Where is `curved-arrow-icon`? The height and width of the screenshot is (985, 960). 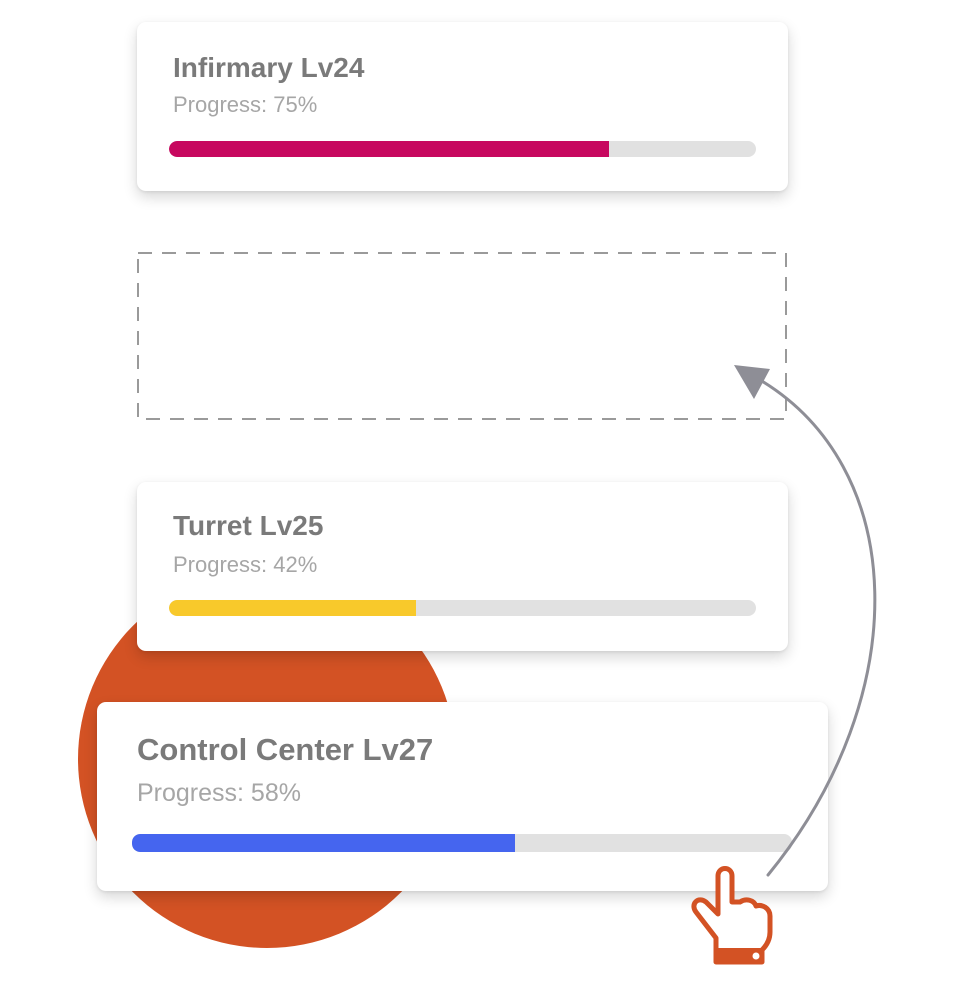 curved-arrow-icon is located at coordinates (805, 621).